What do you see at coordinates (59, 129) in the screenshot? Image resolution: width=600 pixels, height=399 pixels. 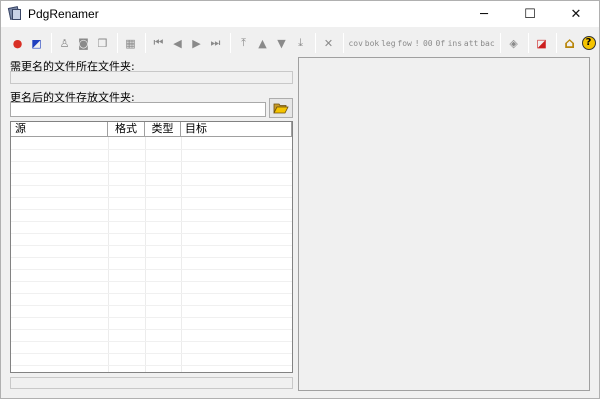 I see `column-header-source: 源` at bounding box center [59, 129].